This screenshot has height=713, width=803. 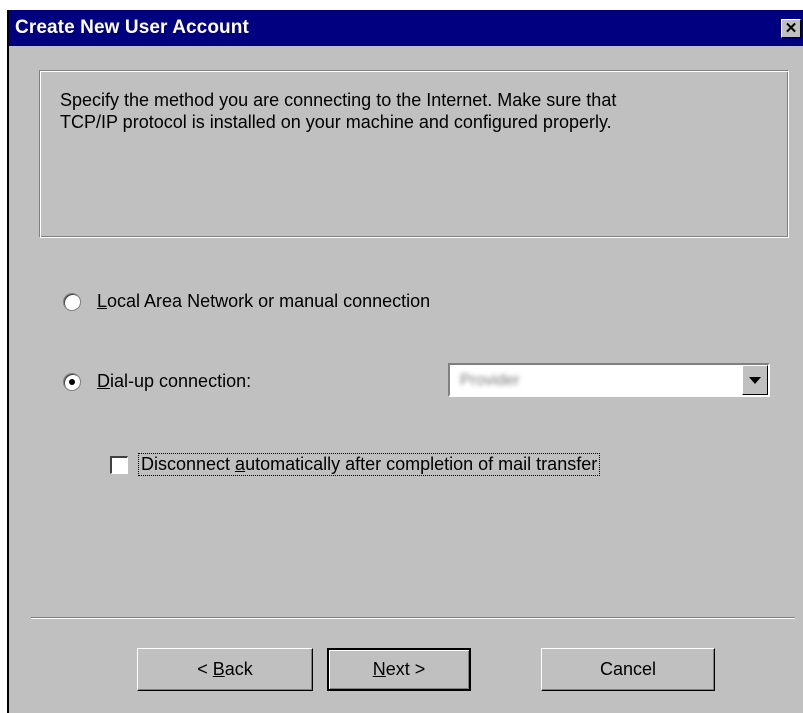 I want to click on dropdown-button, so click(x=755, y=380).